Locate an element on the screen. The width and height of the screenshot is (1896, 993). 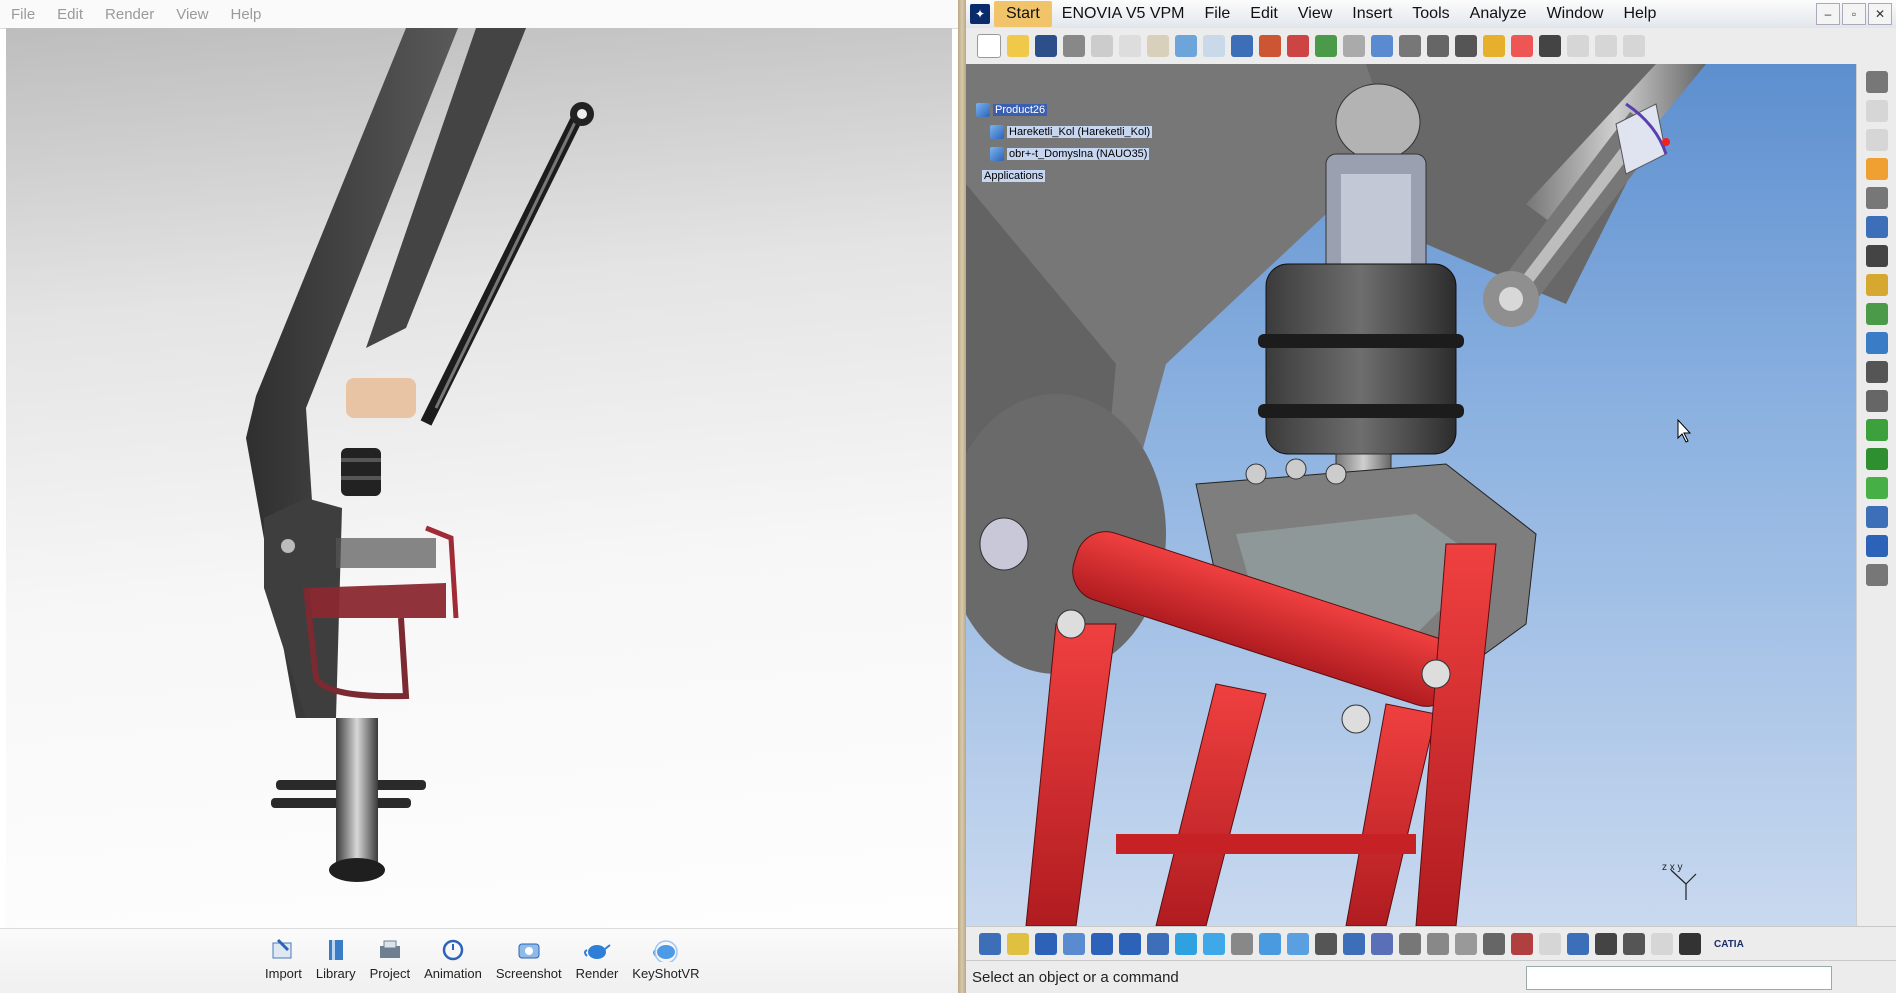
manipulate-icon is located at coordinates (1438, 46).